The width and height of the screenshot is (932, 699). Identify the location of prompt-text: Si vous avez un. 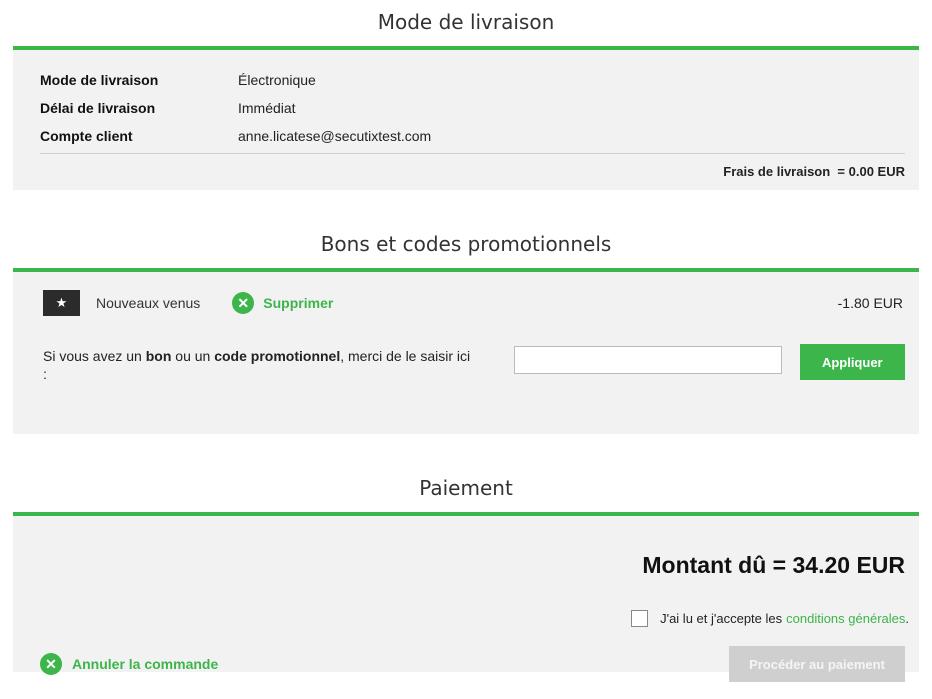
(94, 356).